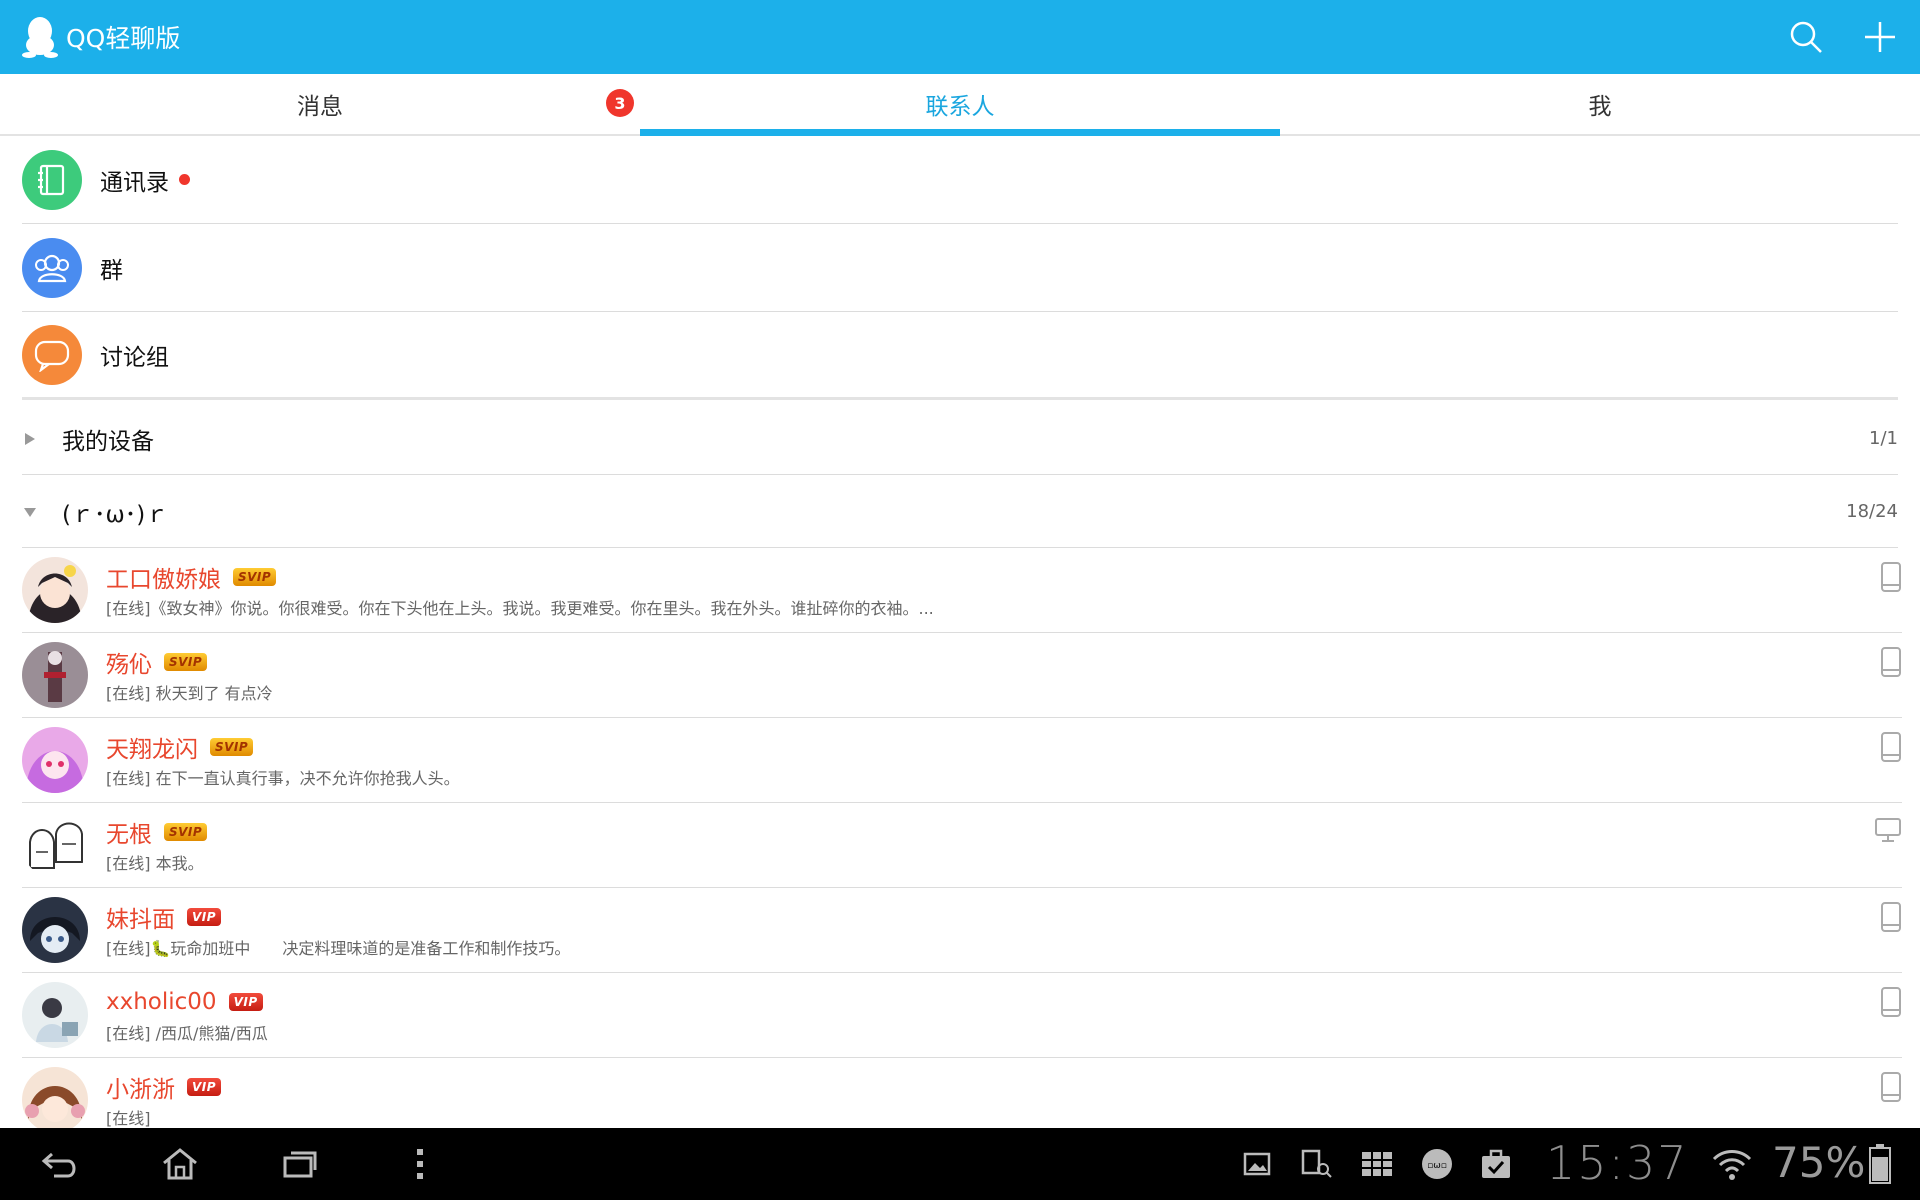  I want to click on contact-name: 小浙浙, so click(140, 1090).